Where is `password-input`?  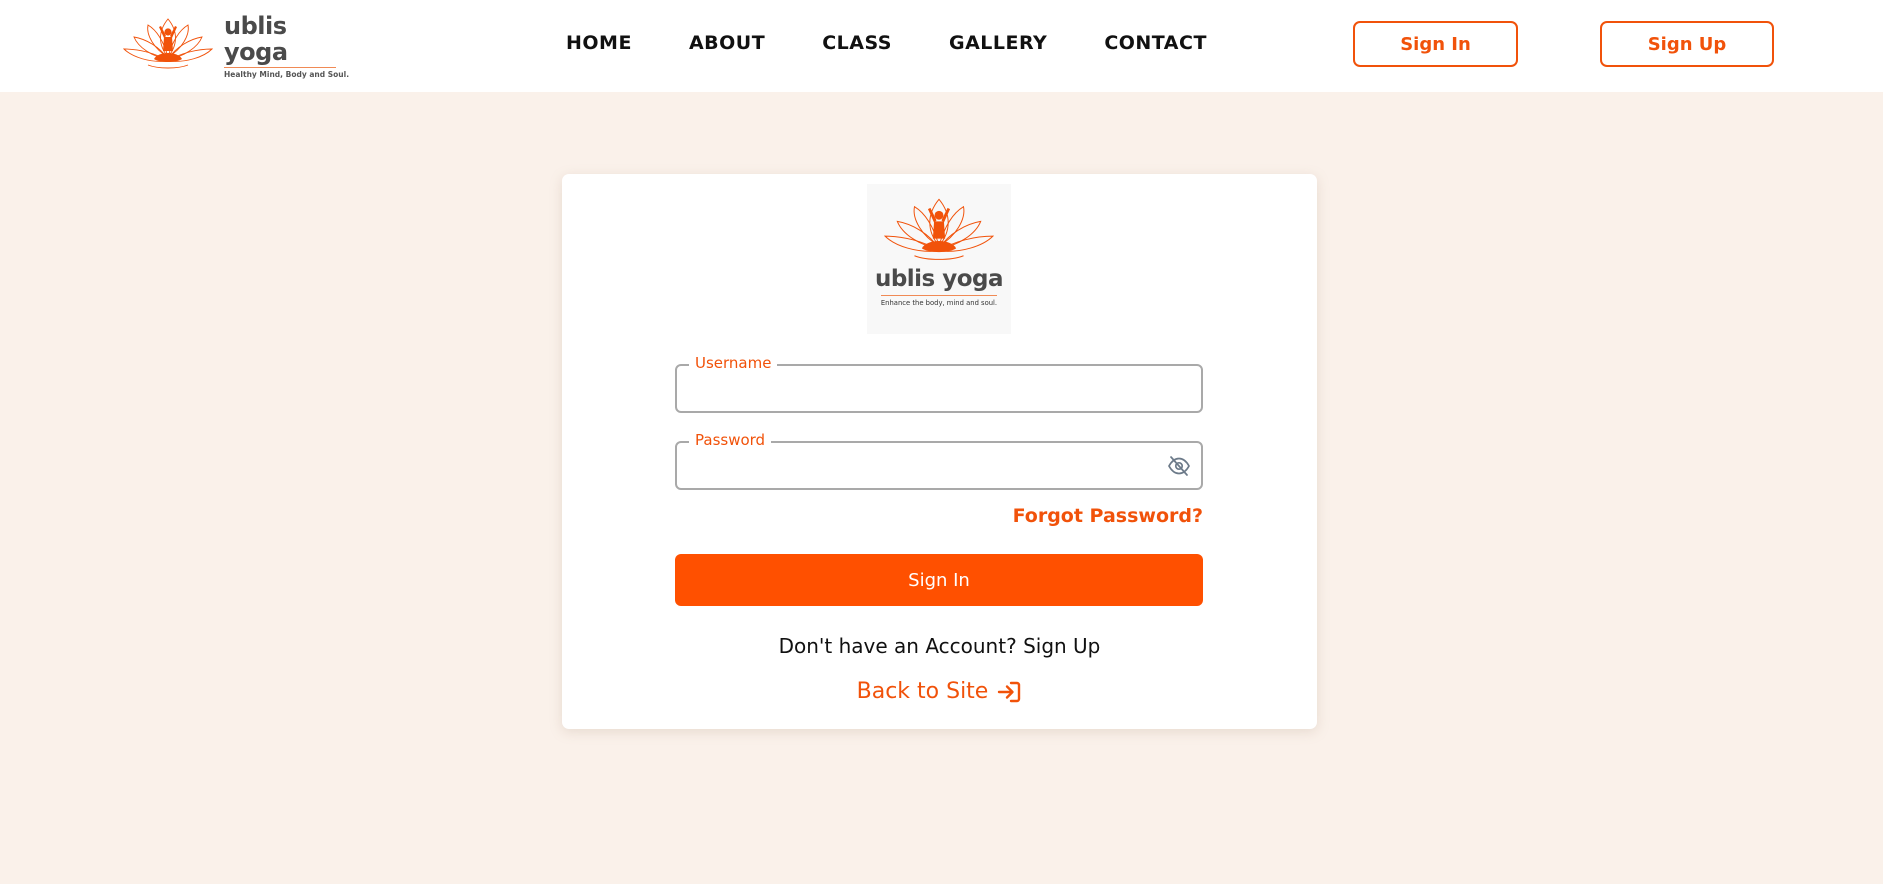
password-input is located at coordinates (926, 466).